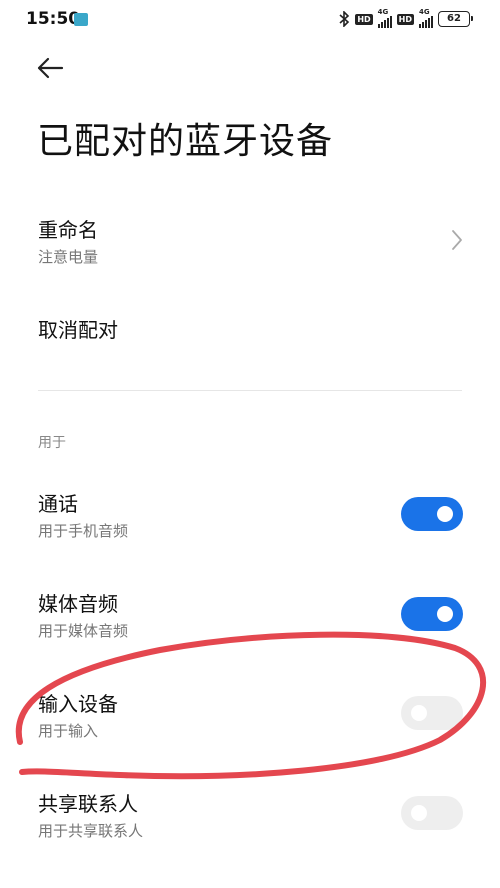 Image resolution: width=500 pixels, height=888 pixels. I want to click on media-audio-subtitle: 用于媒体音频, so click(83, 631).